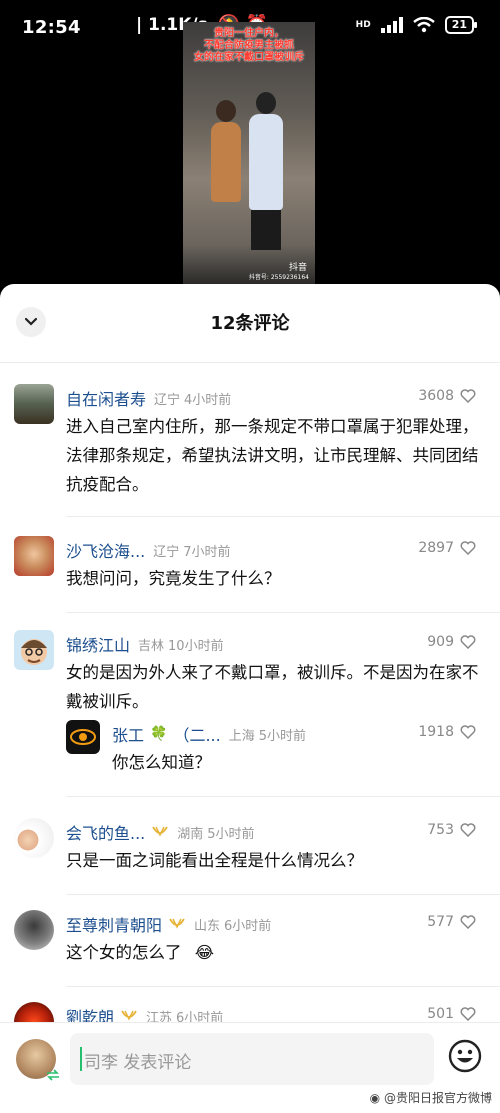 This screenshot has height=1113, width=500. What do you see at coordinates (138, 1063) in the screenshot?
I see `comment-input-placeholder: 司李 发表评论` at bounding box center [138, 1063].